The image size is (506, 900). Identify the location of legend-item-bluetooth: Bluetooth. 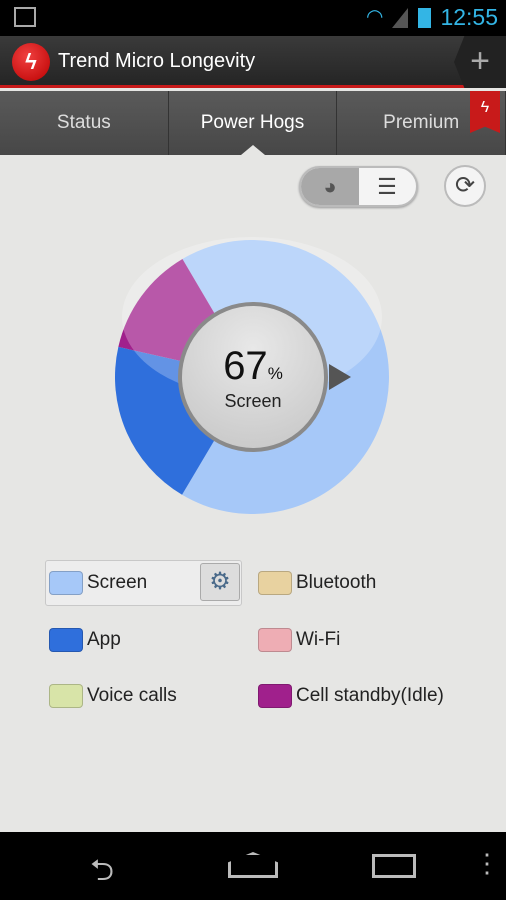
(317, 583).